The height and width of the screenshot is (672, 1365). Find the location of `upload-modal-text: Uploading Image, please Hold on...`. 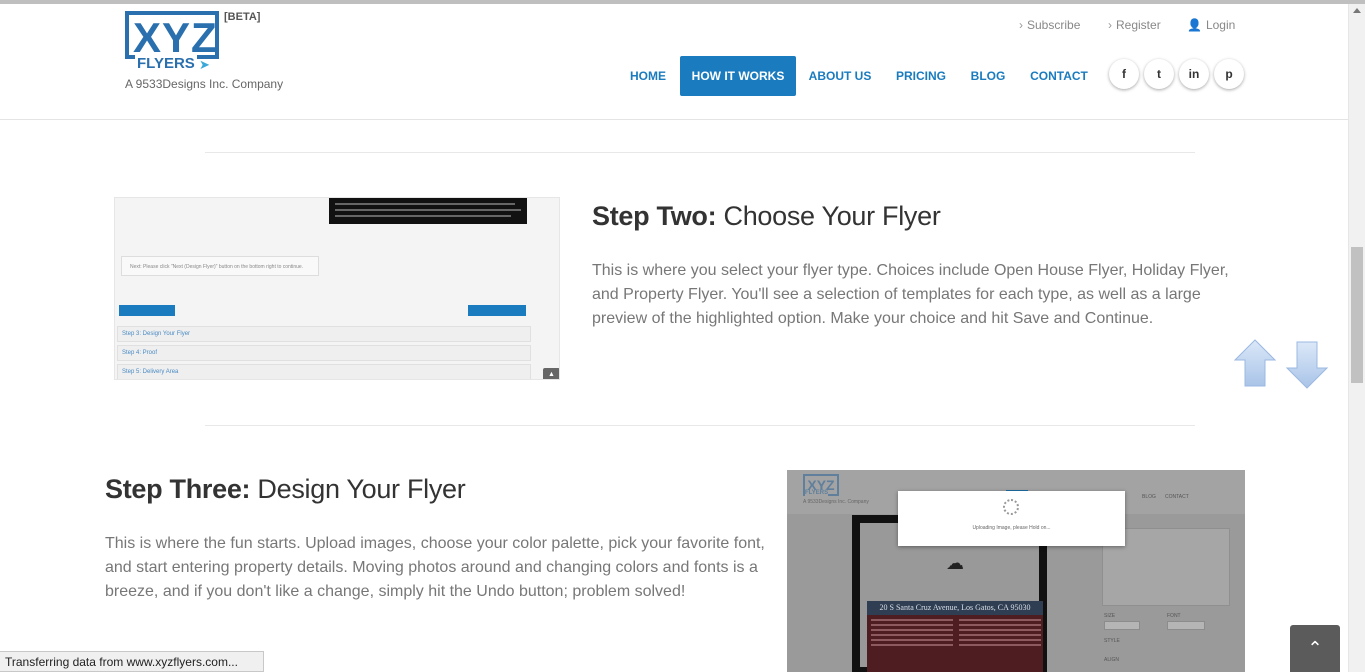

upload-modal-text: Uploading Image, please Hold on... is located at coordinates (1011, 528).